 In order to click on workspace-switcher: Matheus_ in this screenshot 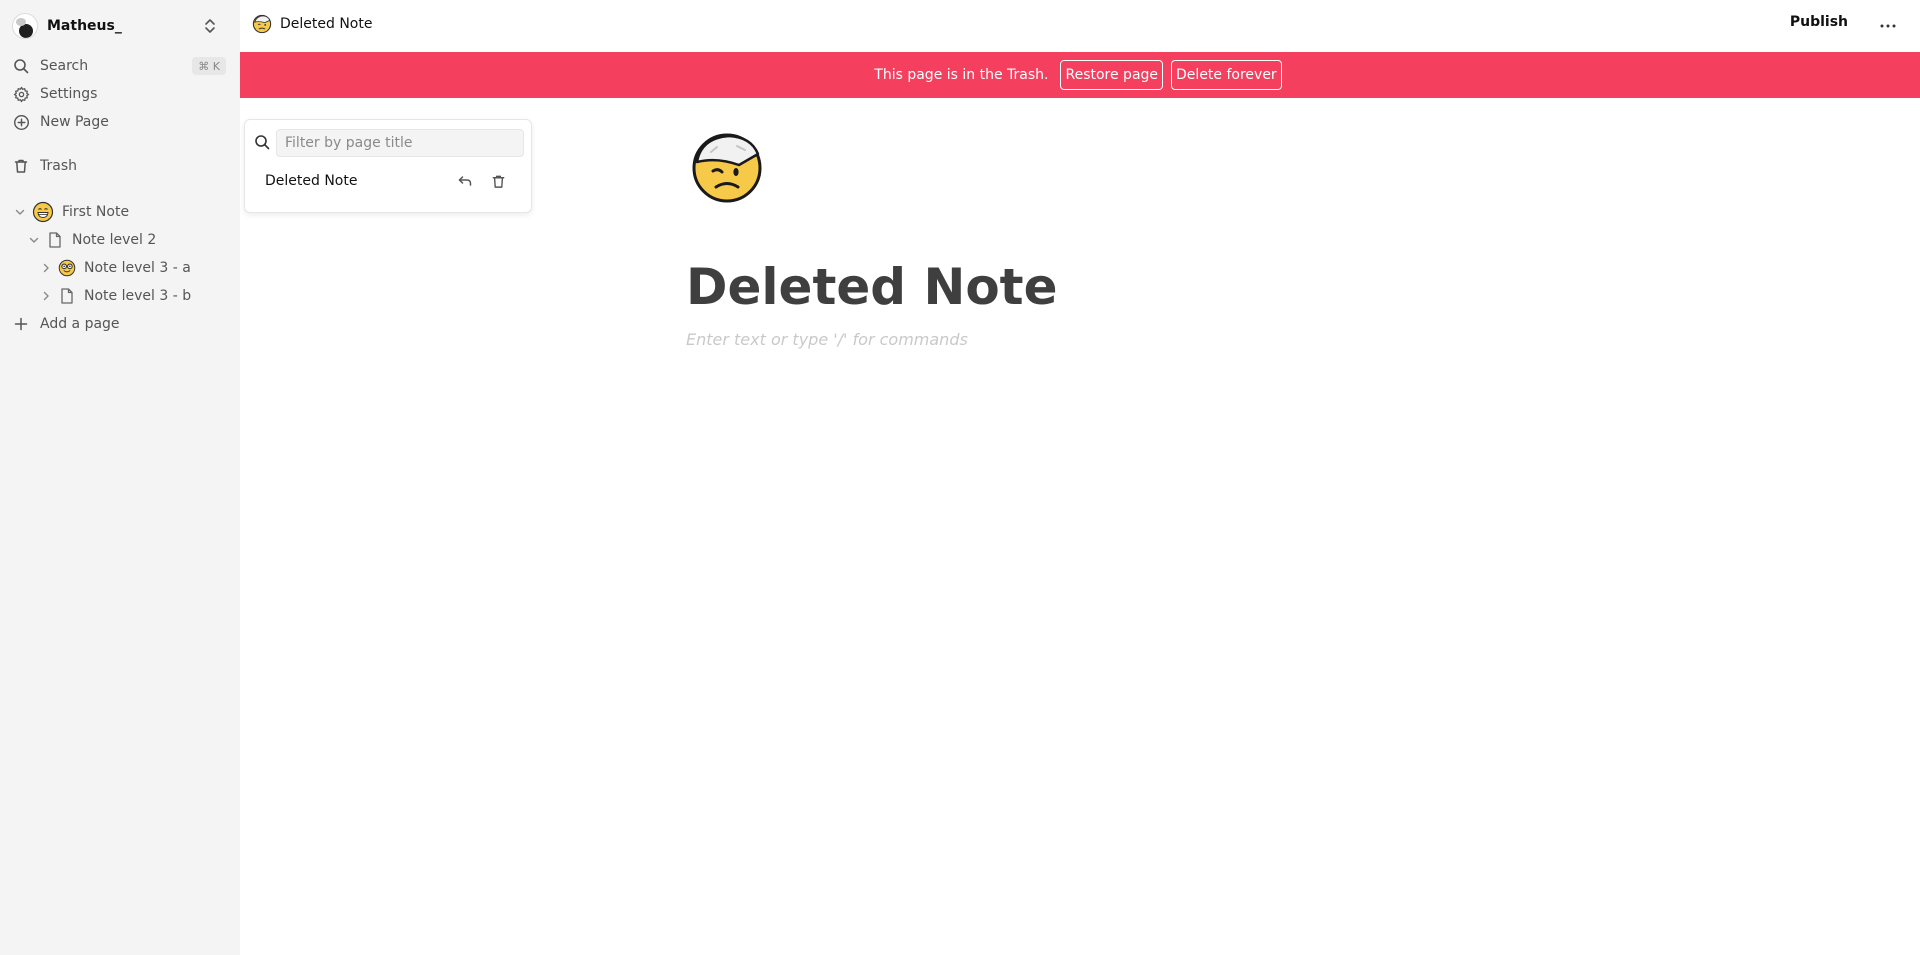, I will do `click(120, 26)`.